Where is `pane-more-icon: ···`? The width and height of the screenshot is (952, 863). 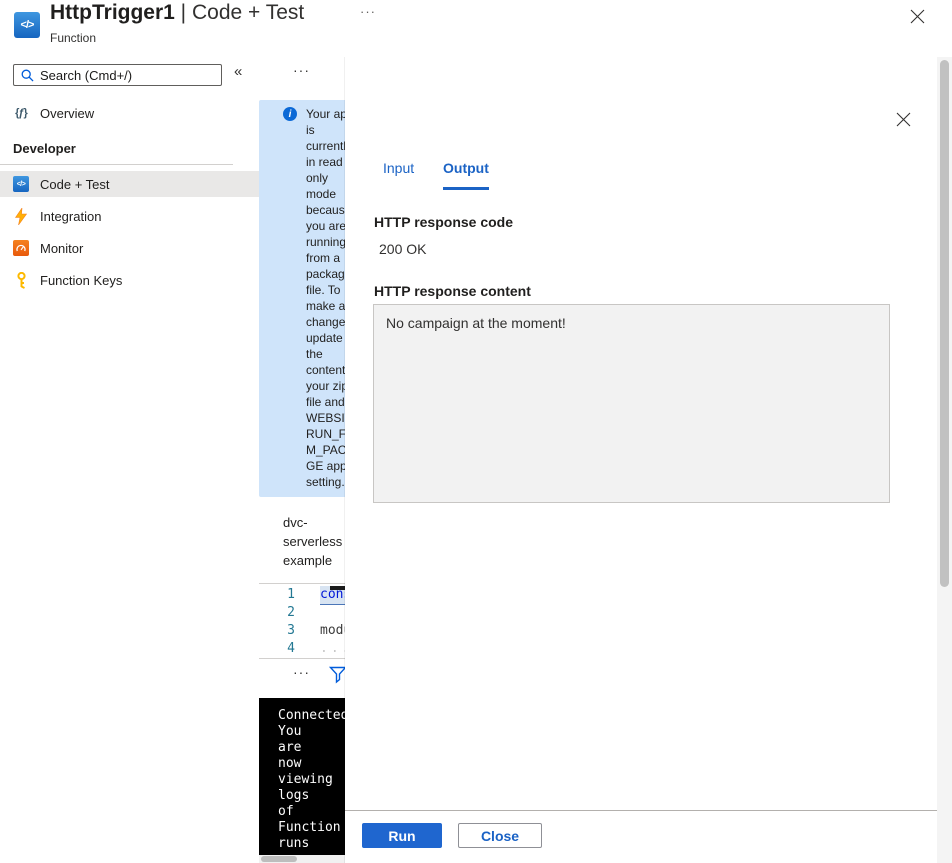
pane-more-icon: ··· is located at coordinates (301, 70).